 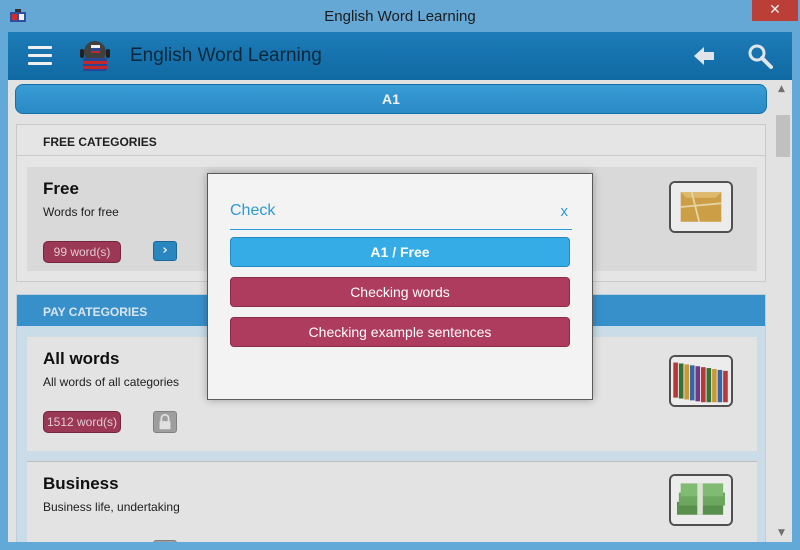 I want to click on checking-words-button: Checking words, so click(x=400, y=292).